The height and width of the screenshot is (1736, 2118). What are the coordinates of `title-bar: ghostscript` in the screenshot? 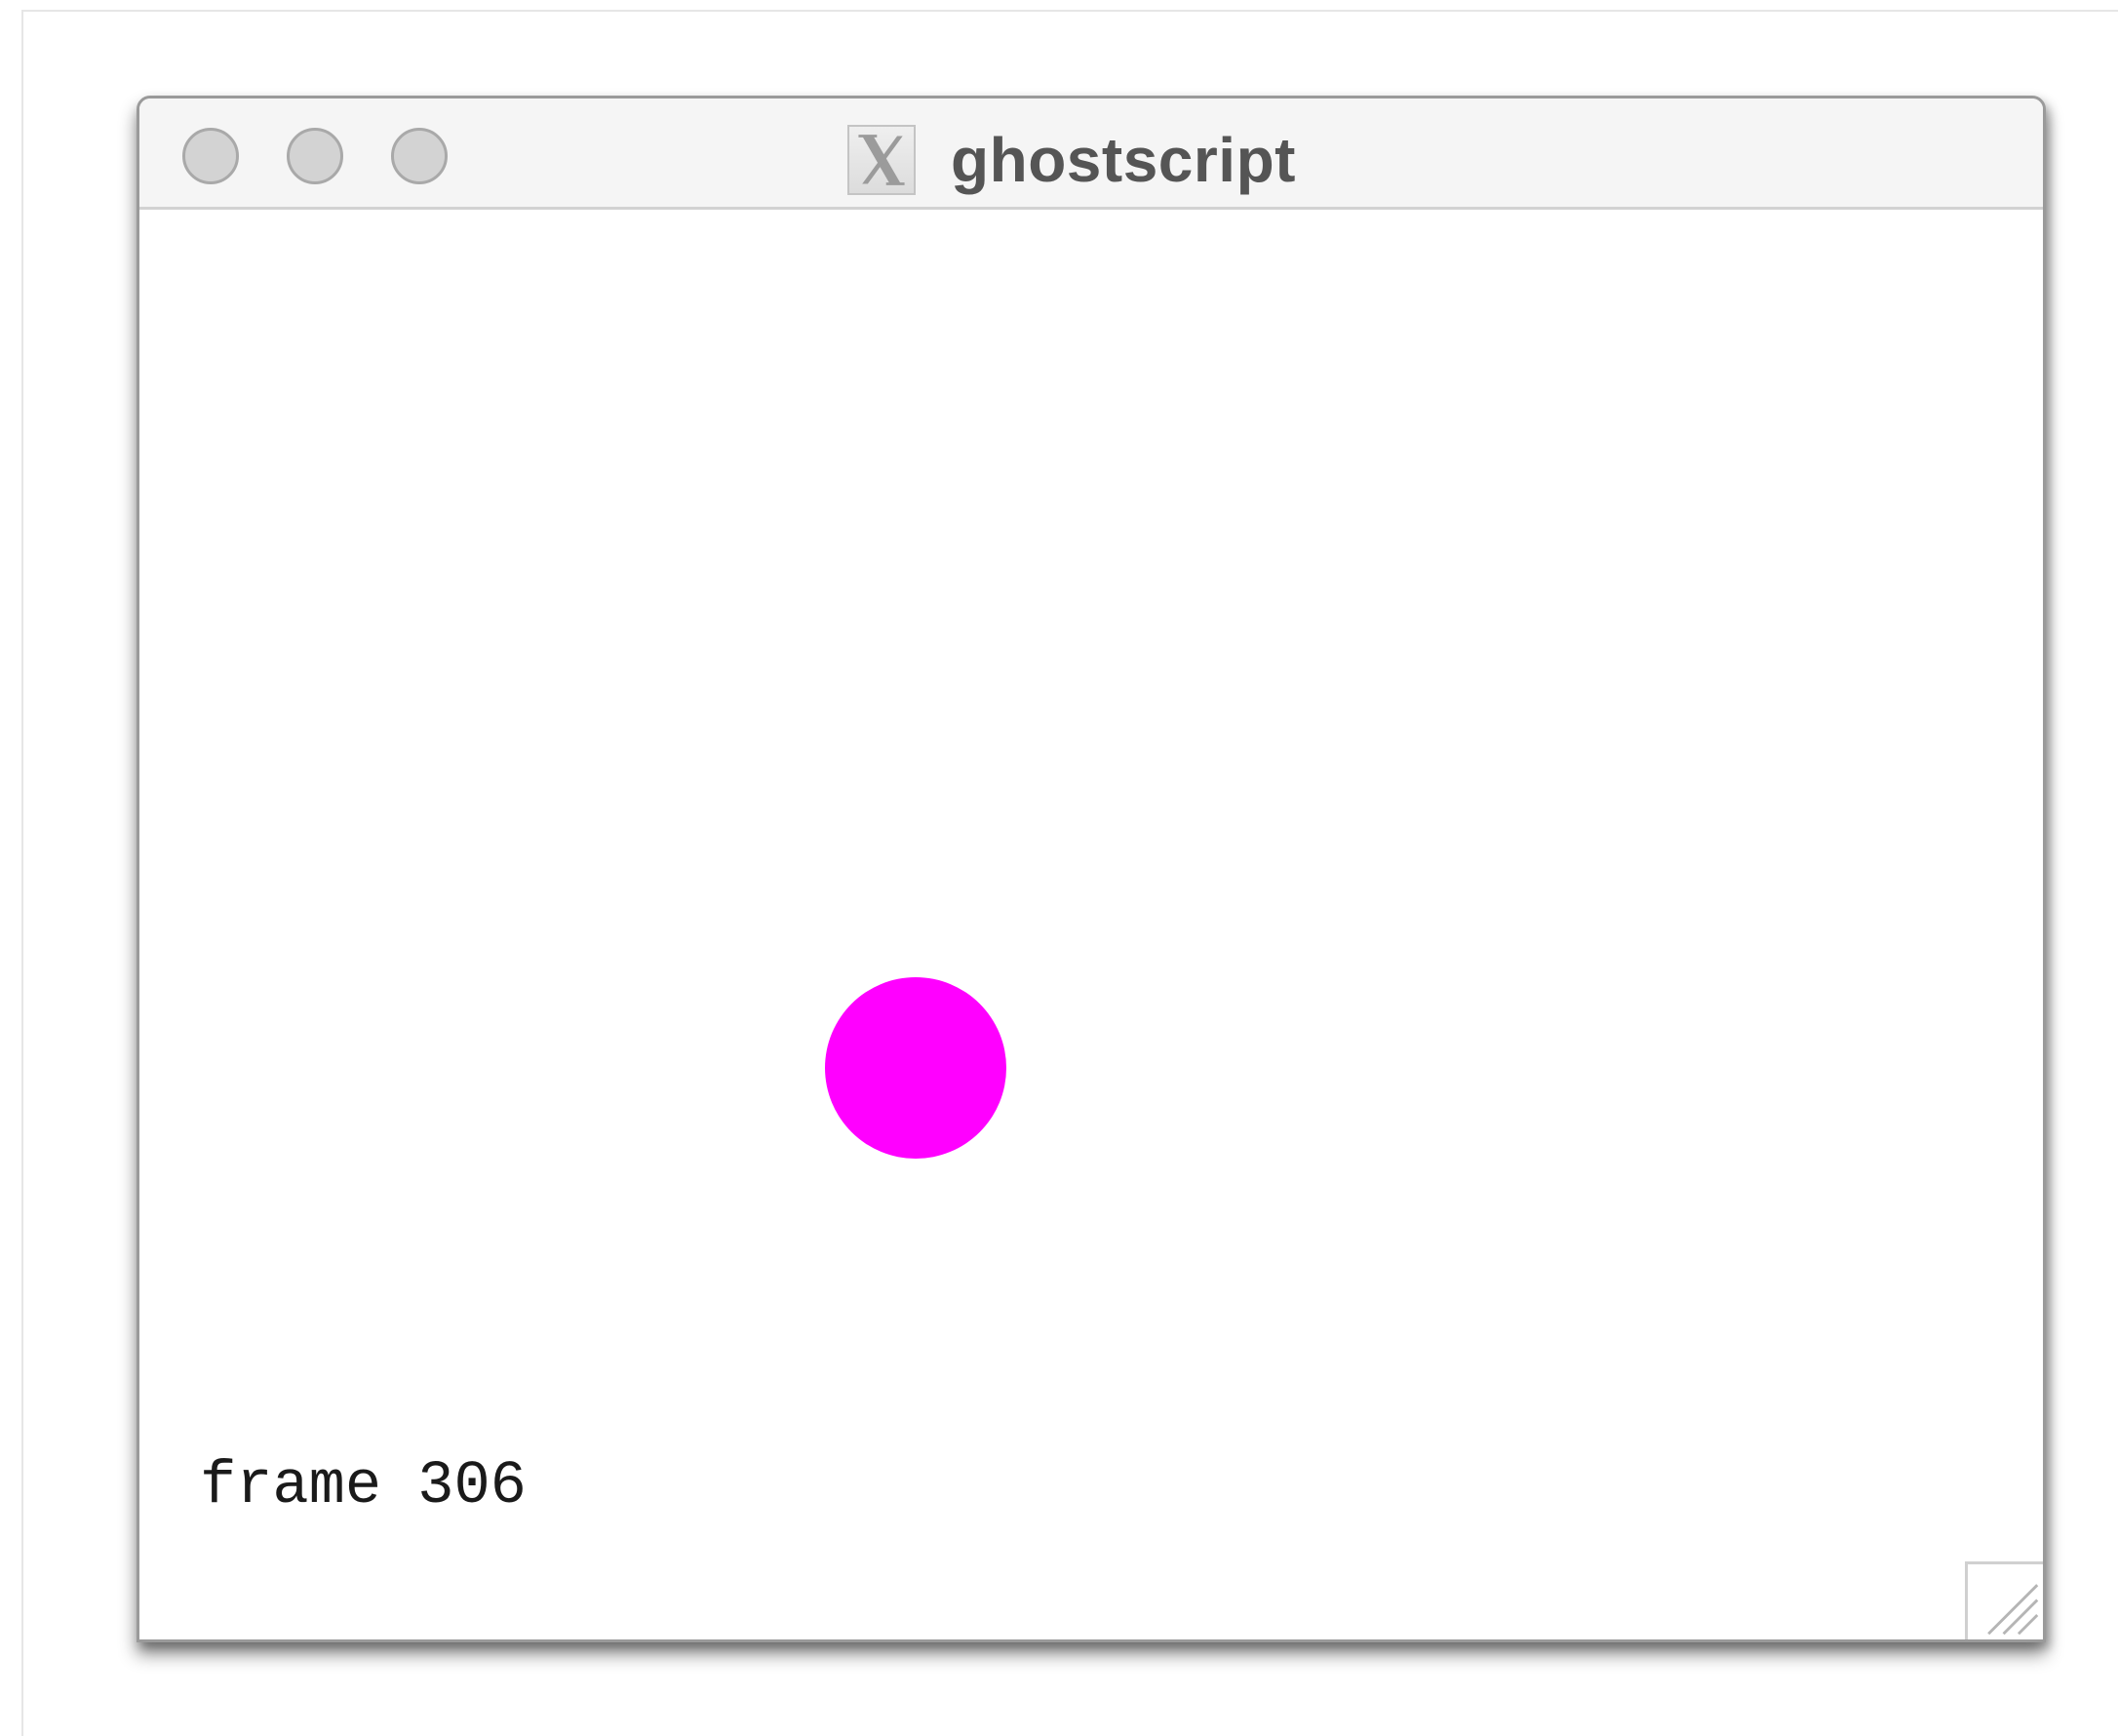 It's located at (1091, 154).